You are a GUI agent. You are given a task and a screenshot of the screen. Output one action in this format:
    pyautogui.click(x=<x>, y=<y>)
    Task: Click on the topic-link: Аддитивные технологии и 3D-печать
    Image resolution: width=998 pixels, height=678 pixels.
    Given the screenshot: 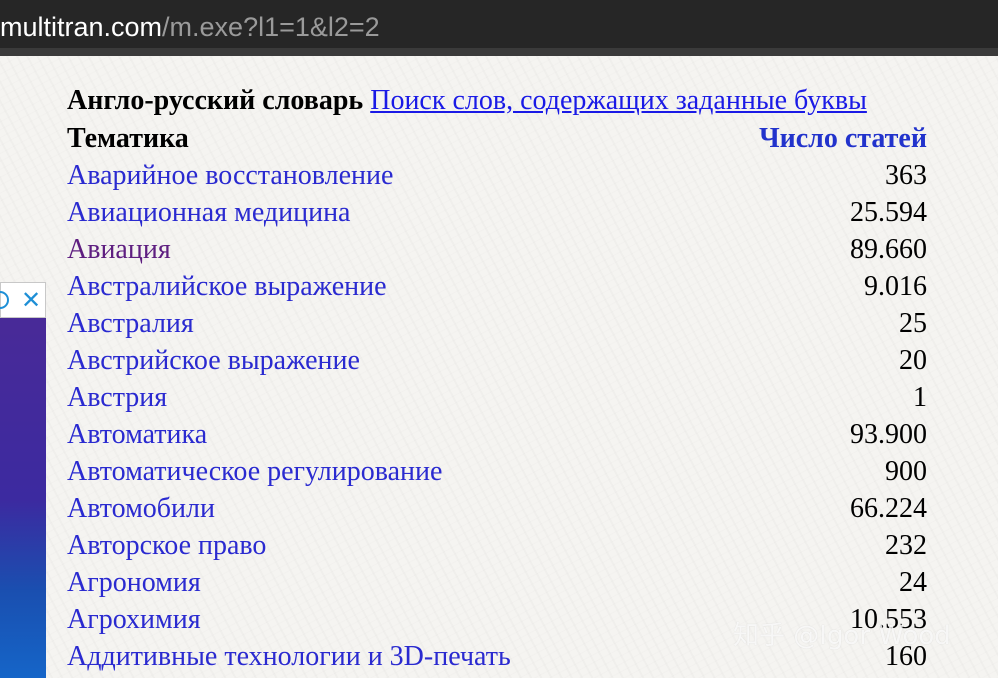 What is the action you would take?
    pyautogui.click(x=289, y=656)
    